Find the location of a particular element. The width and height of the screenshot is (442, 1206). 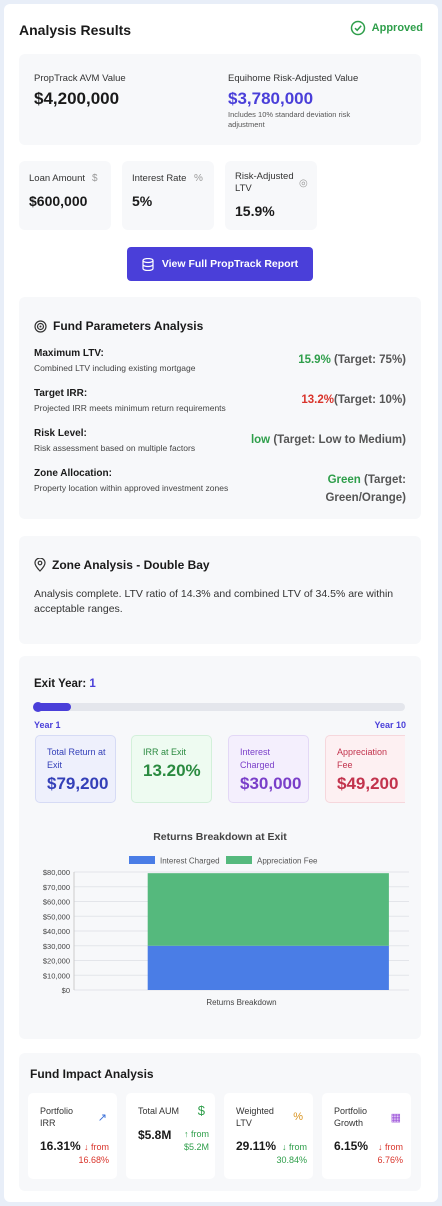

stat-value: $79,200 is located at coordinates (78, 783).